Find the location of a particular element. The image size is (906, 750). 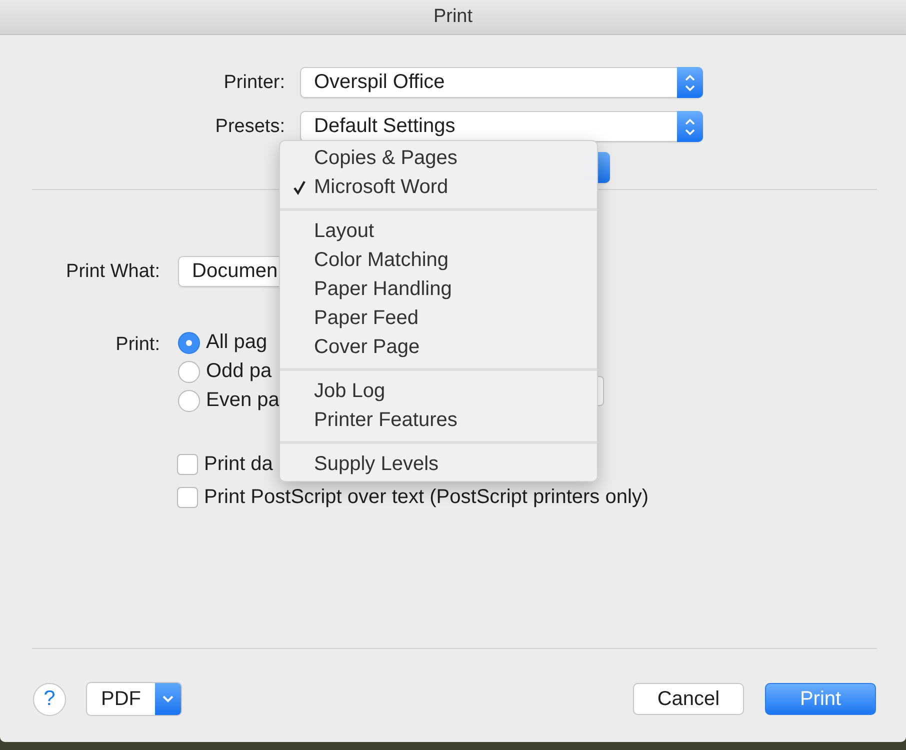

cancel-button: Cancel is located at coordinates (688, 699).